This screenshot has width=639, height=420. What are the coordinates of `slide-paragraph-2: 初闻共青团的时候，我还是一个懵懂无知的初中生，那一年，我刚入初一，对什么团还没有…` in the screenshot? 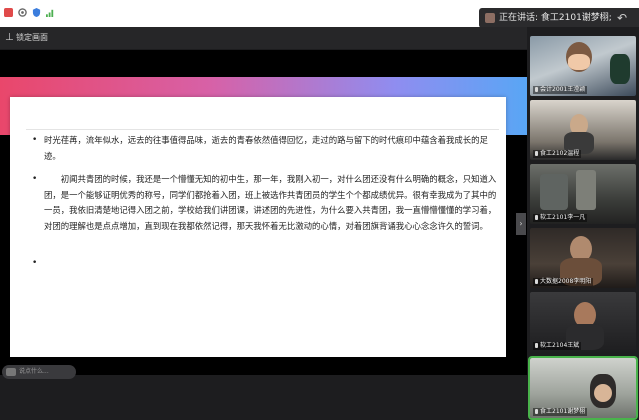 It's located at (270, 202).